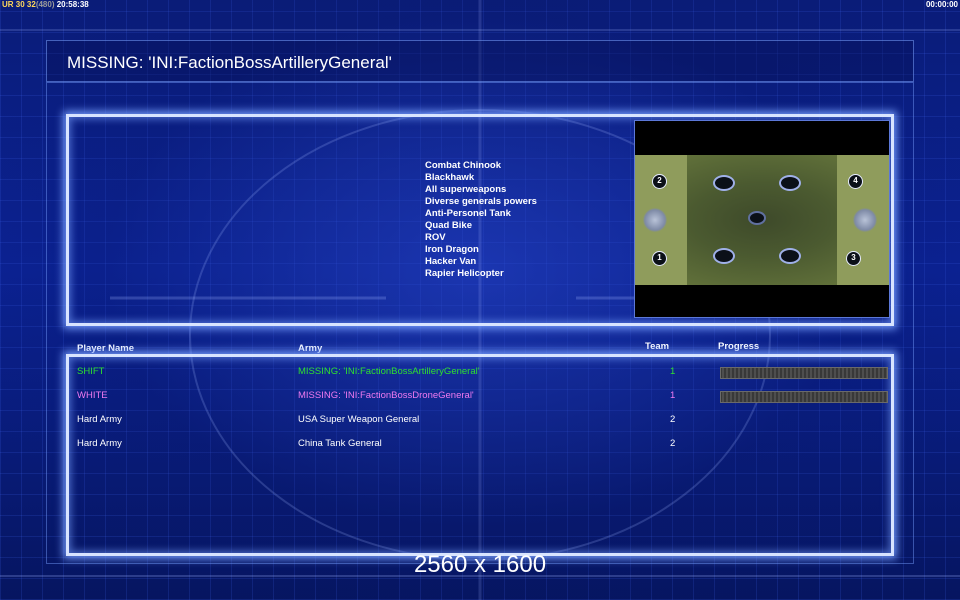 The height and width of the screenshot is (600, 960). What do you see at coordinates (106, 348) in the screenshot?
I see `header-player-name: Player Name` at bounding box center [106, 348].